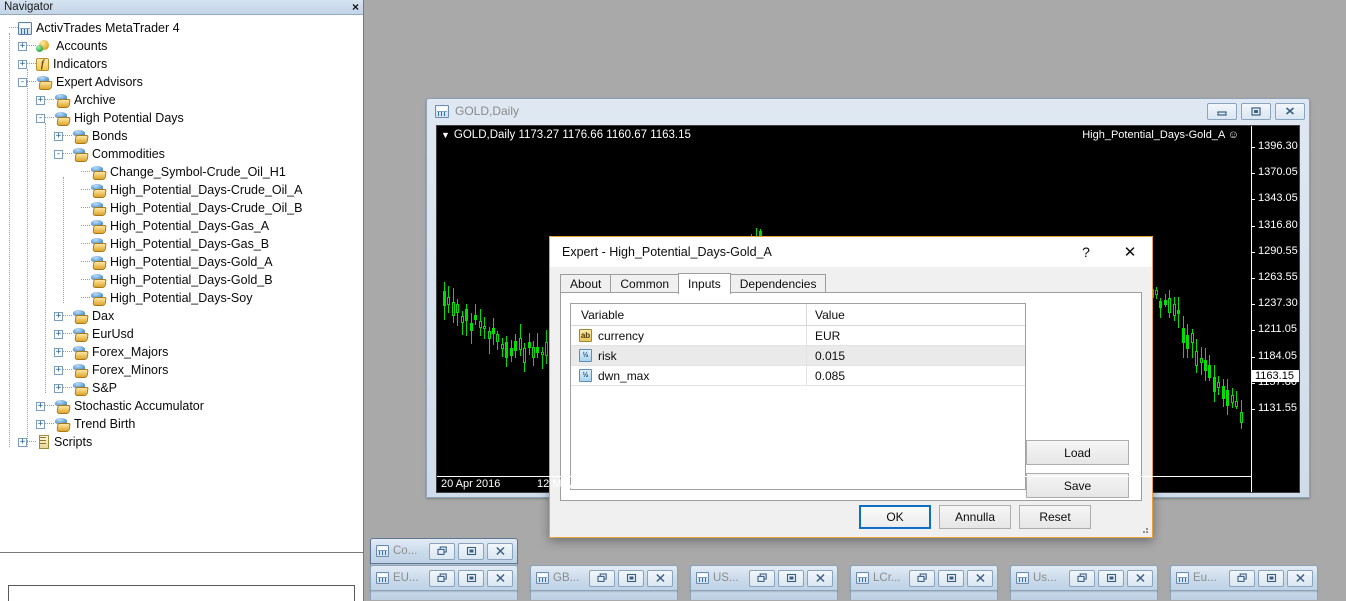  What do you see at coordinates (915, 355) in the screenshot?
I see `value-cell: 0.015` at bounding box center [915, 355].